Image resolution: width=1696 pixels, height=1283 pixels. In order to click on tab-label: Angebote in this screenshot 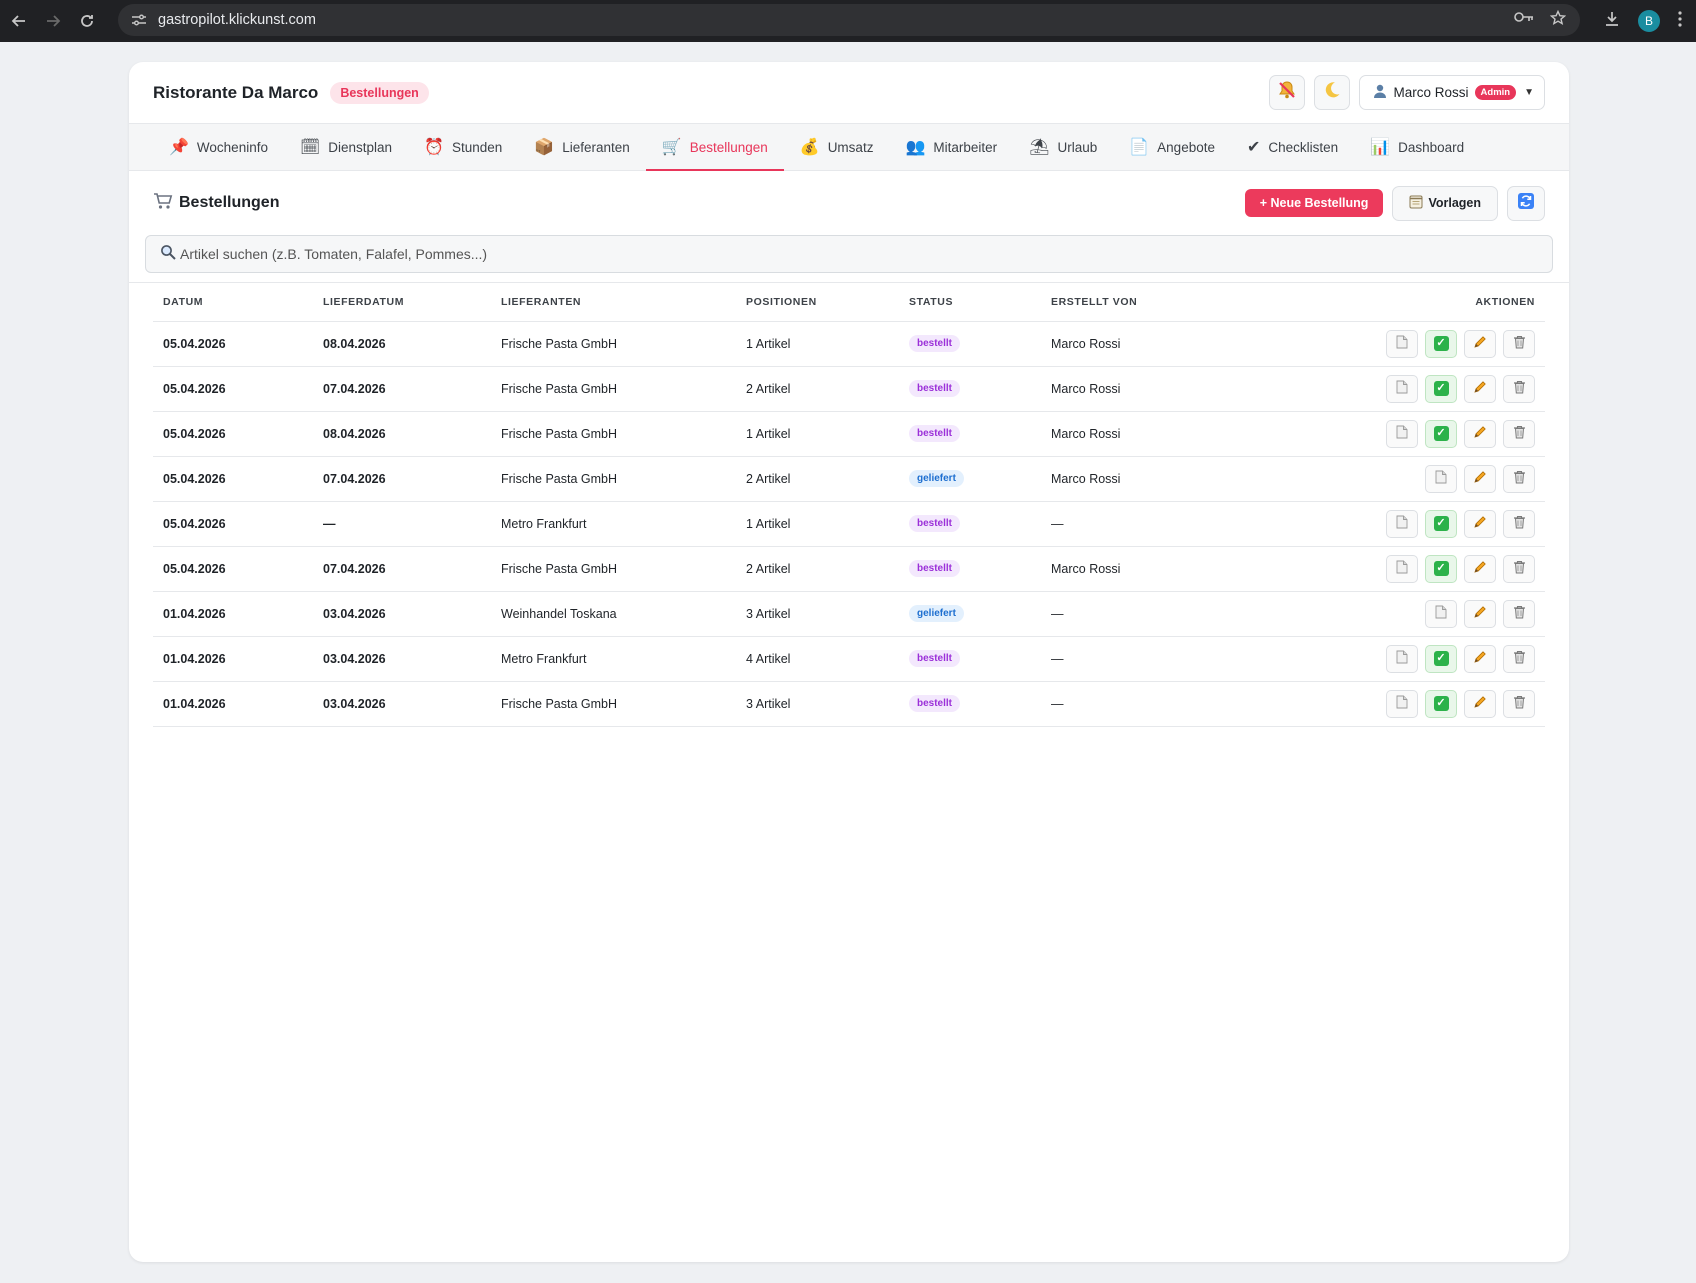, I will do `click(1186, 147)`.